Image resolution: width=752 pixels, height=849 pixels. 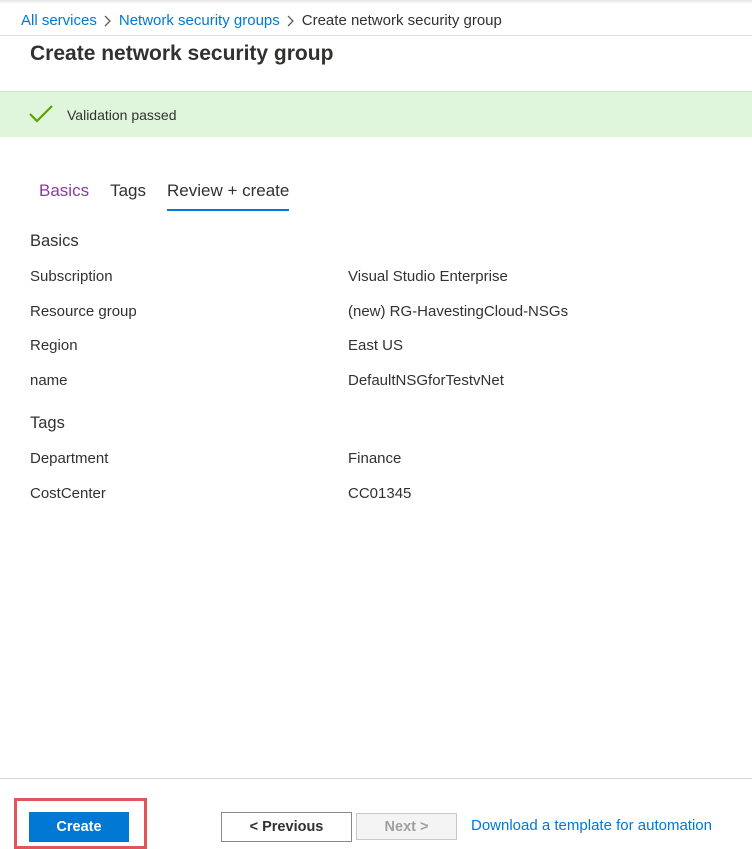 I want to click on header-divider, so click(x=376, y=35).